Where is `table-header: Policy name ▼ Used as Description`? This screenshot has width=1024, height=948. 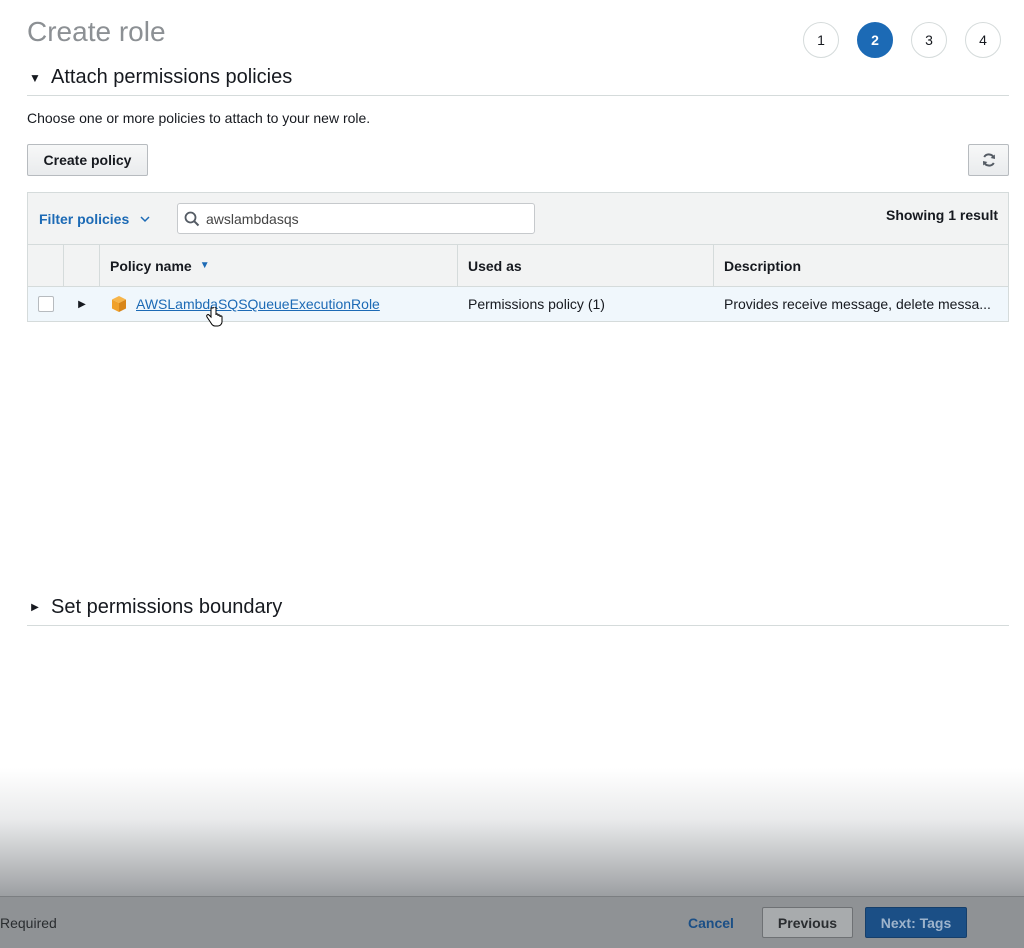 table-header: Policy name ▼ Used as Description is located at coordinates (518, 266).